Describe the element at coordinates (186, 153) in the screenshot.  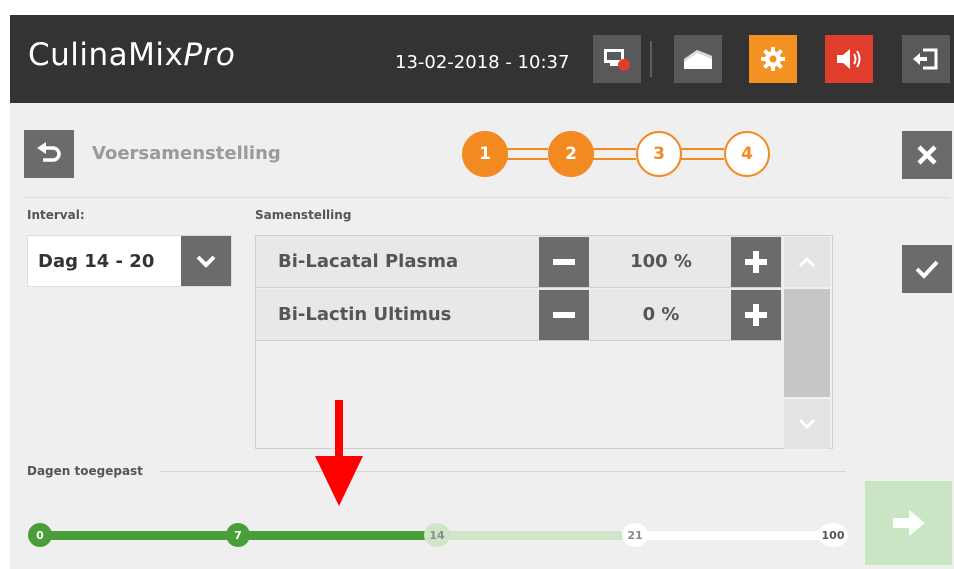
I see `wizard-title: Voersamenstelling` at that location.